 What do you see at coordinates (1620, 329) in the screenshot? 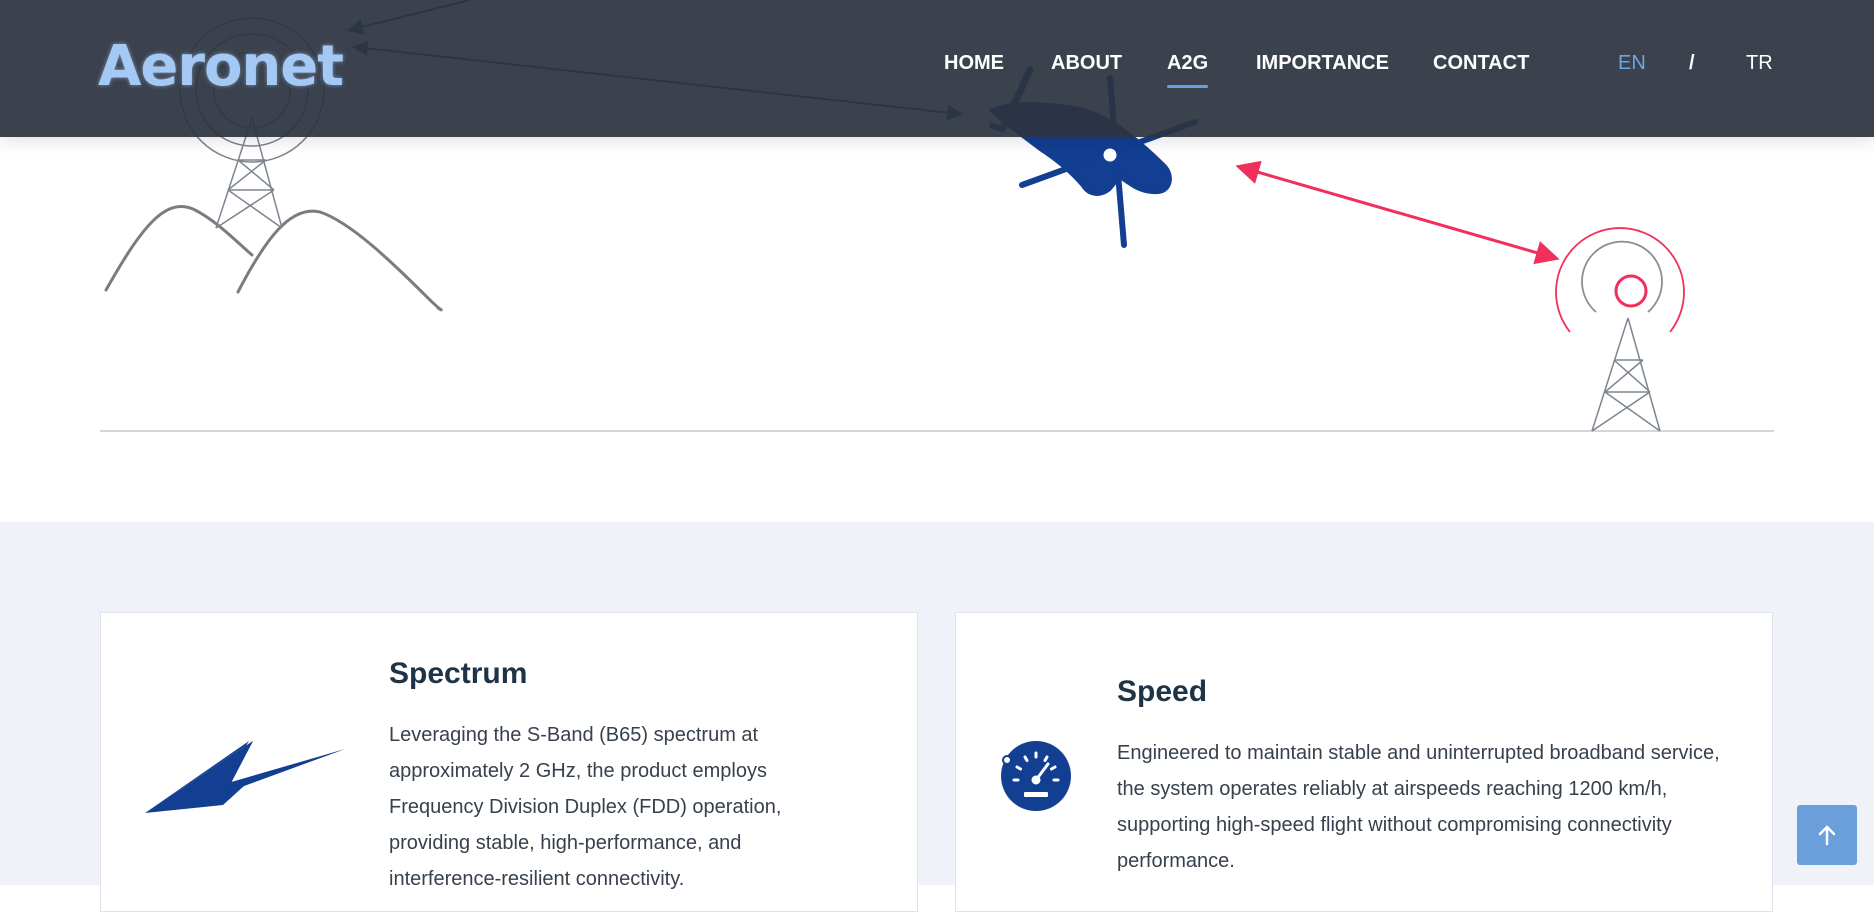
I see `tower-right-icon` at bounding box center [1620, 329].